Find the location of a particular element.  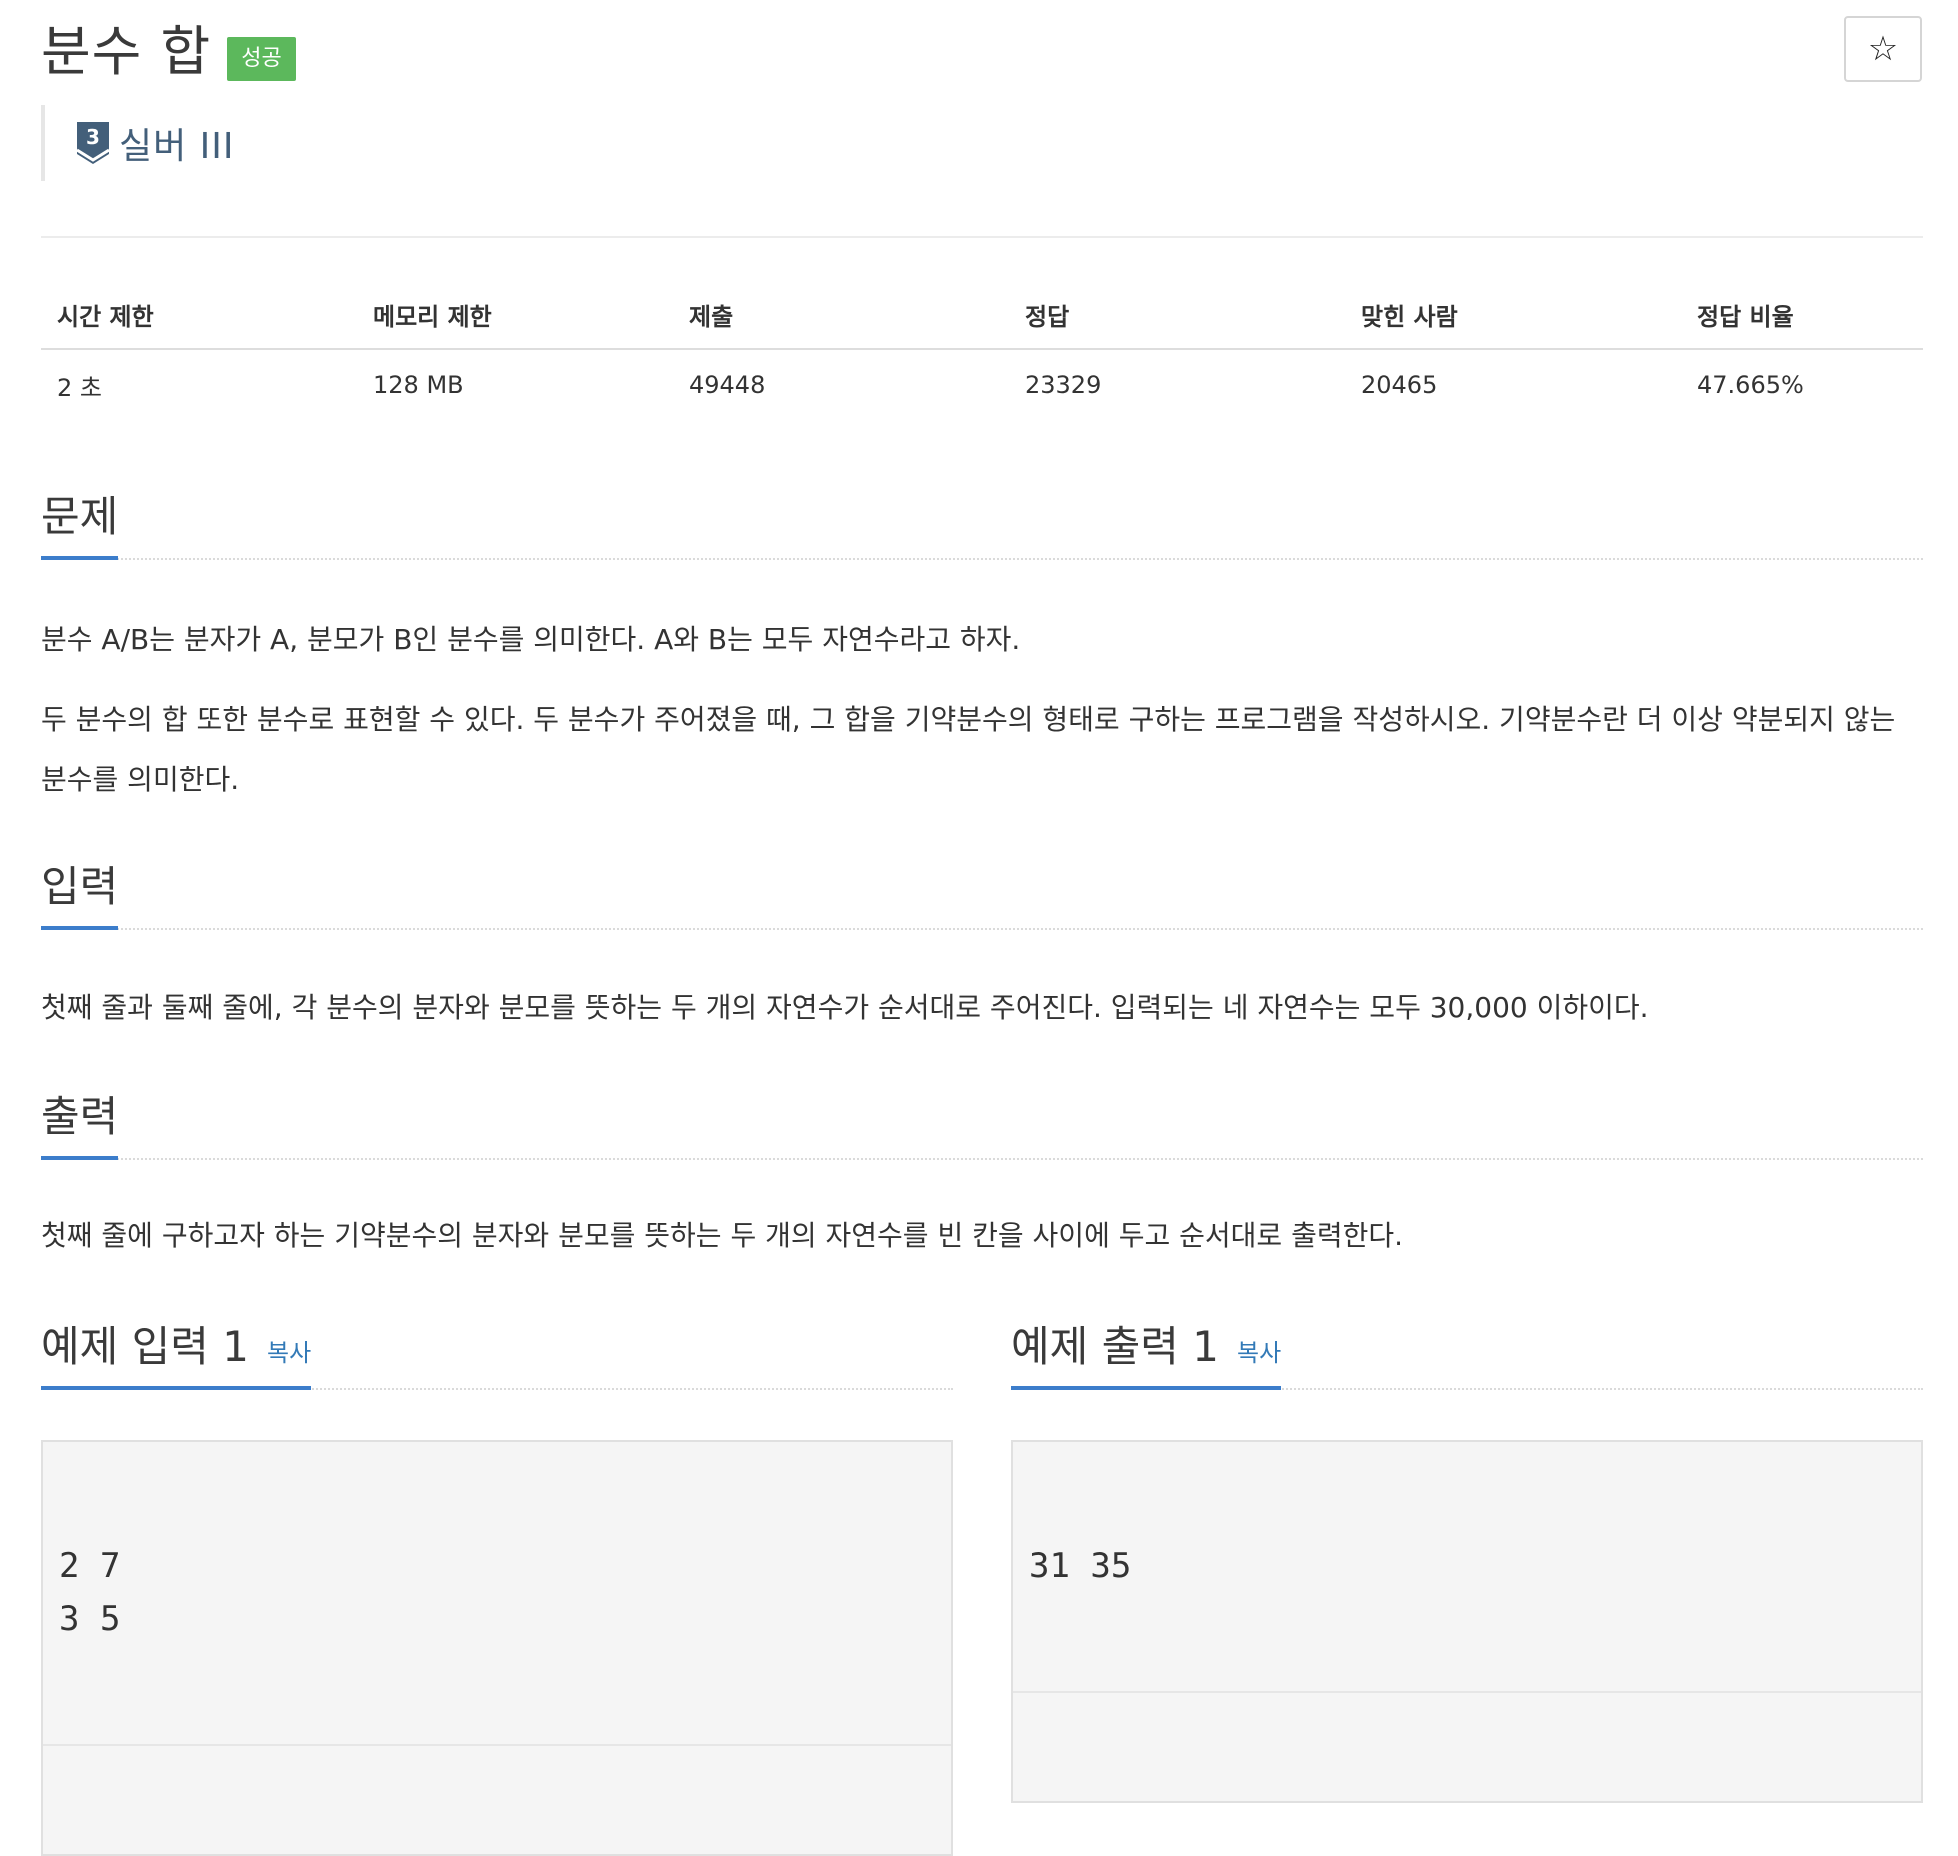

sample-output-content: 31 35 is located at coordinates (1080, 1566).